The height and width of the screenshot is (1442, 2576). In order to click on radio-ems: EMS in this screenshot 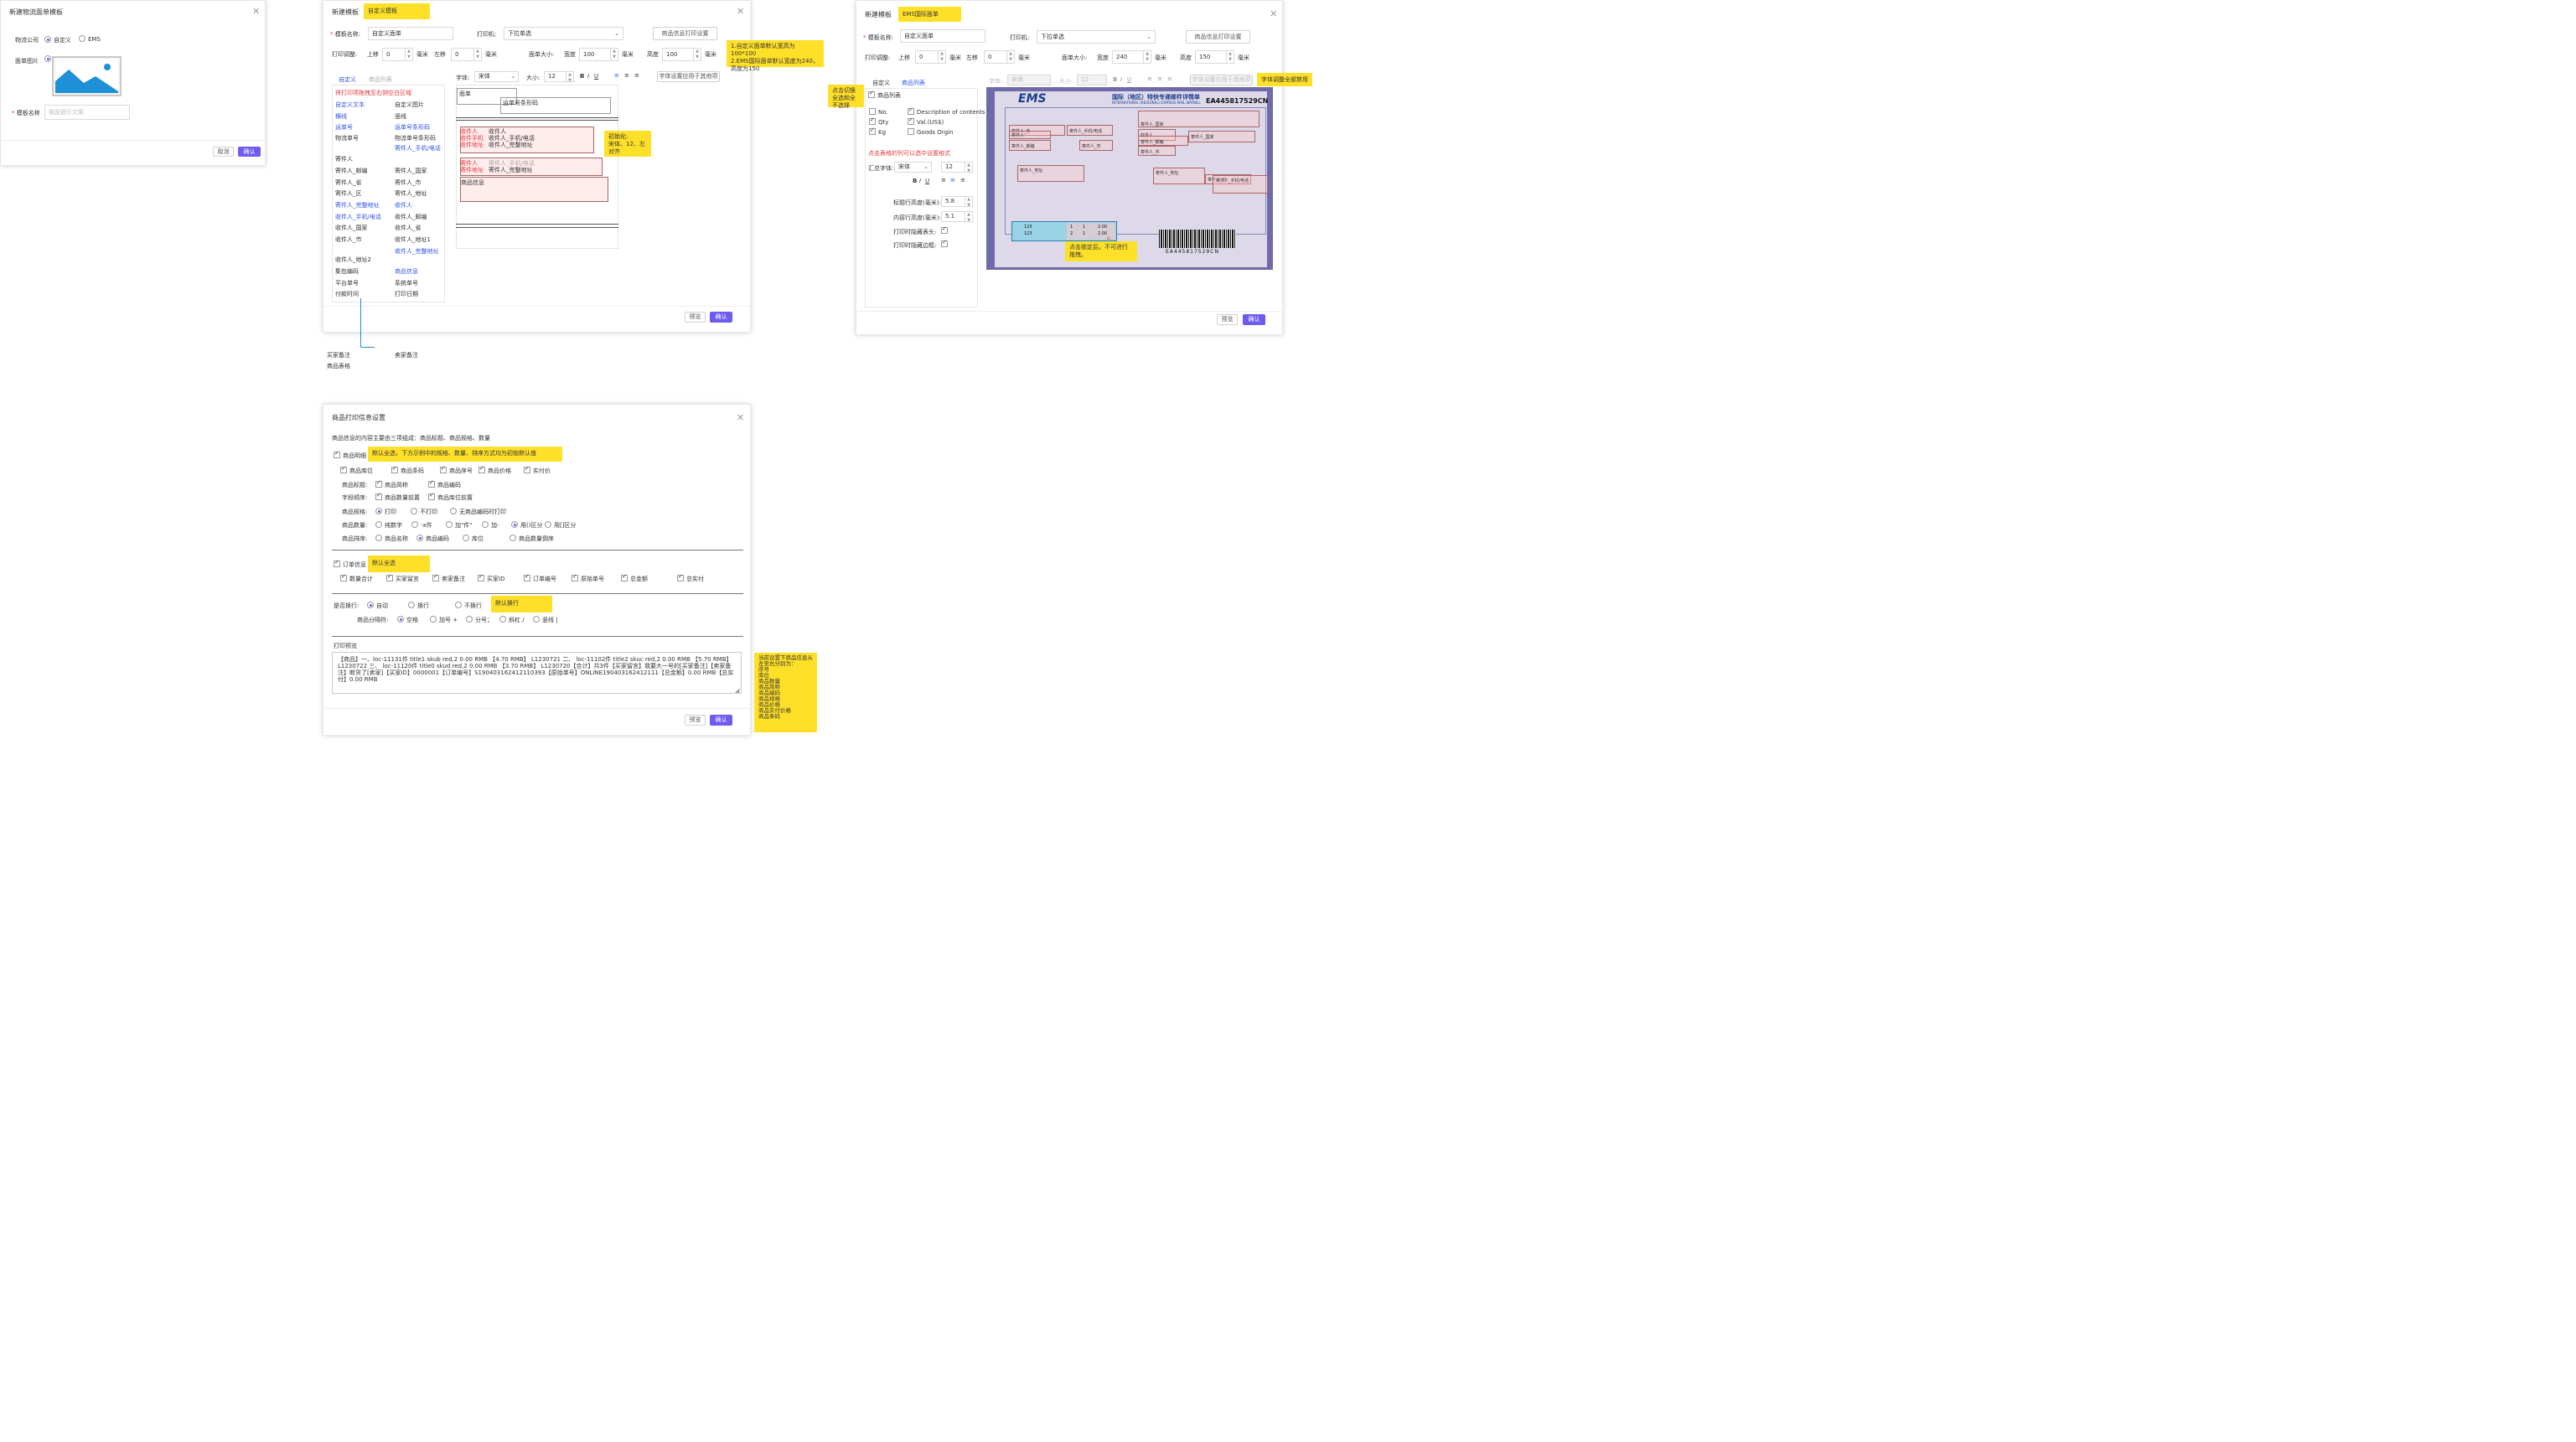, I will do `click(90, 39)`.